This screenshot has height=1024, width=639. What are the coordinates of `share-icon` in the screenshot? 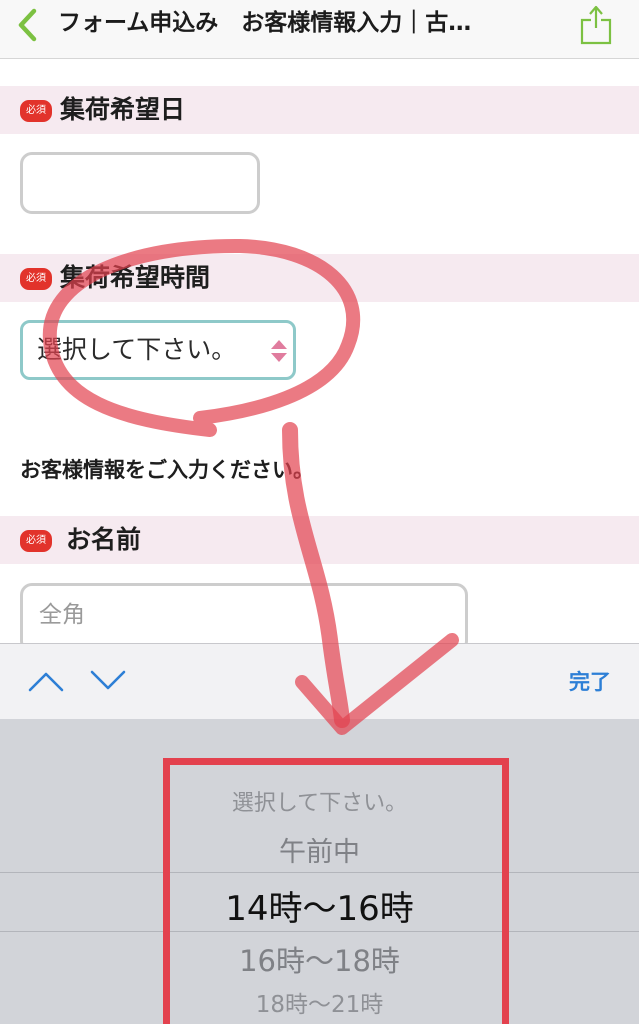 It's located at (596, 23).